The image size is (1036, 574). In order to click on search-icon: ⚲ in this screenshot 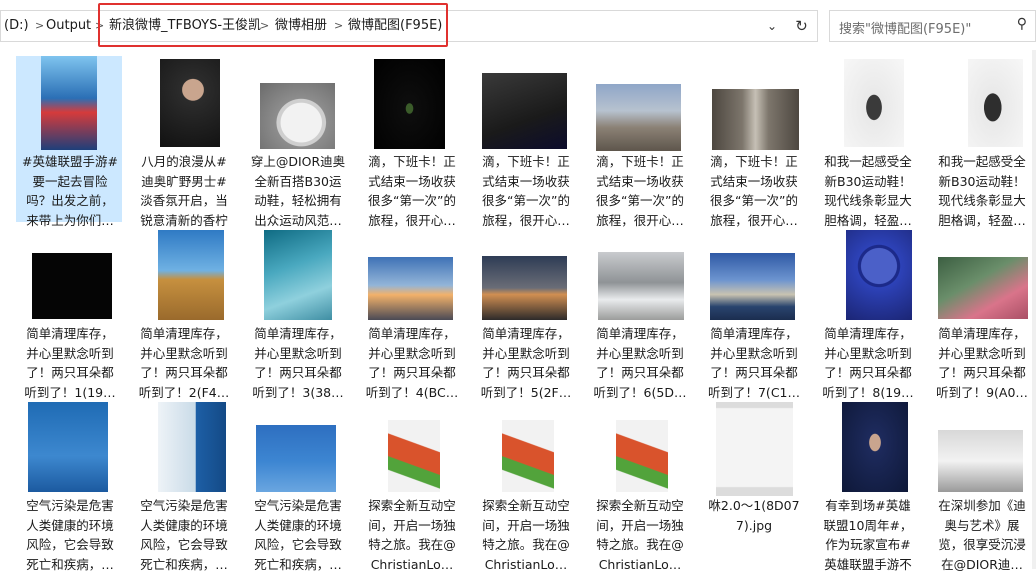, I will do `click(1021, 24)`.